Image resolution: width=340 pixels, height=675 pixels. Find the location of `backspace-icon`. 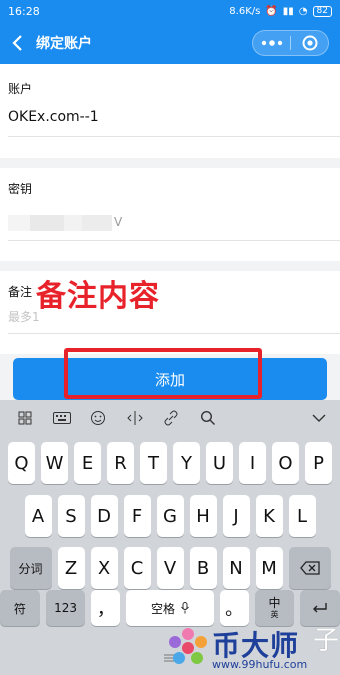

backspace-icon is located at coordinates (309, 568).